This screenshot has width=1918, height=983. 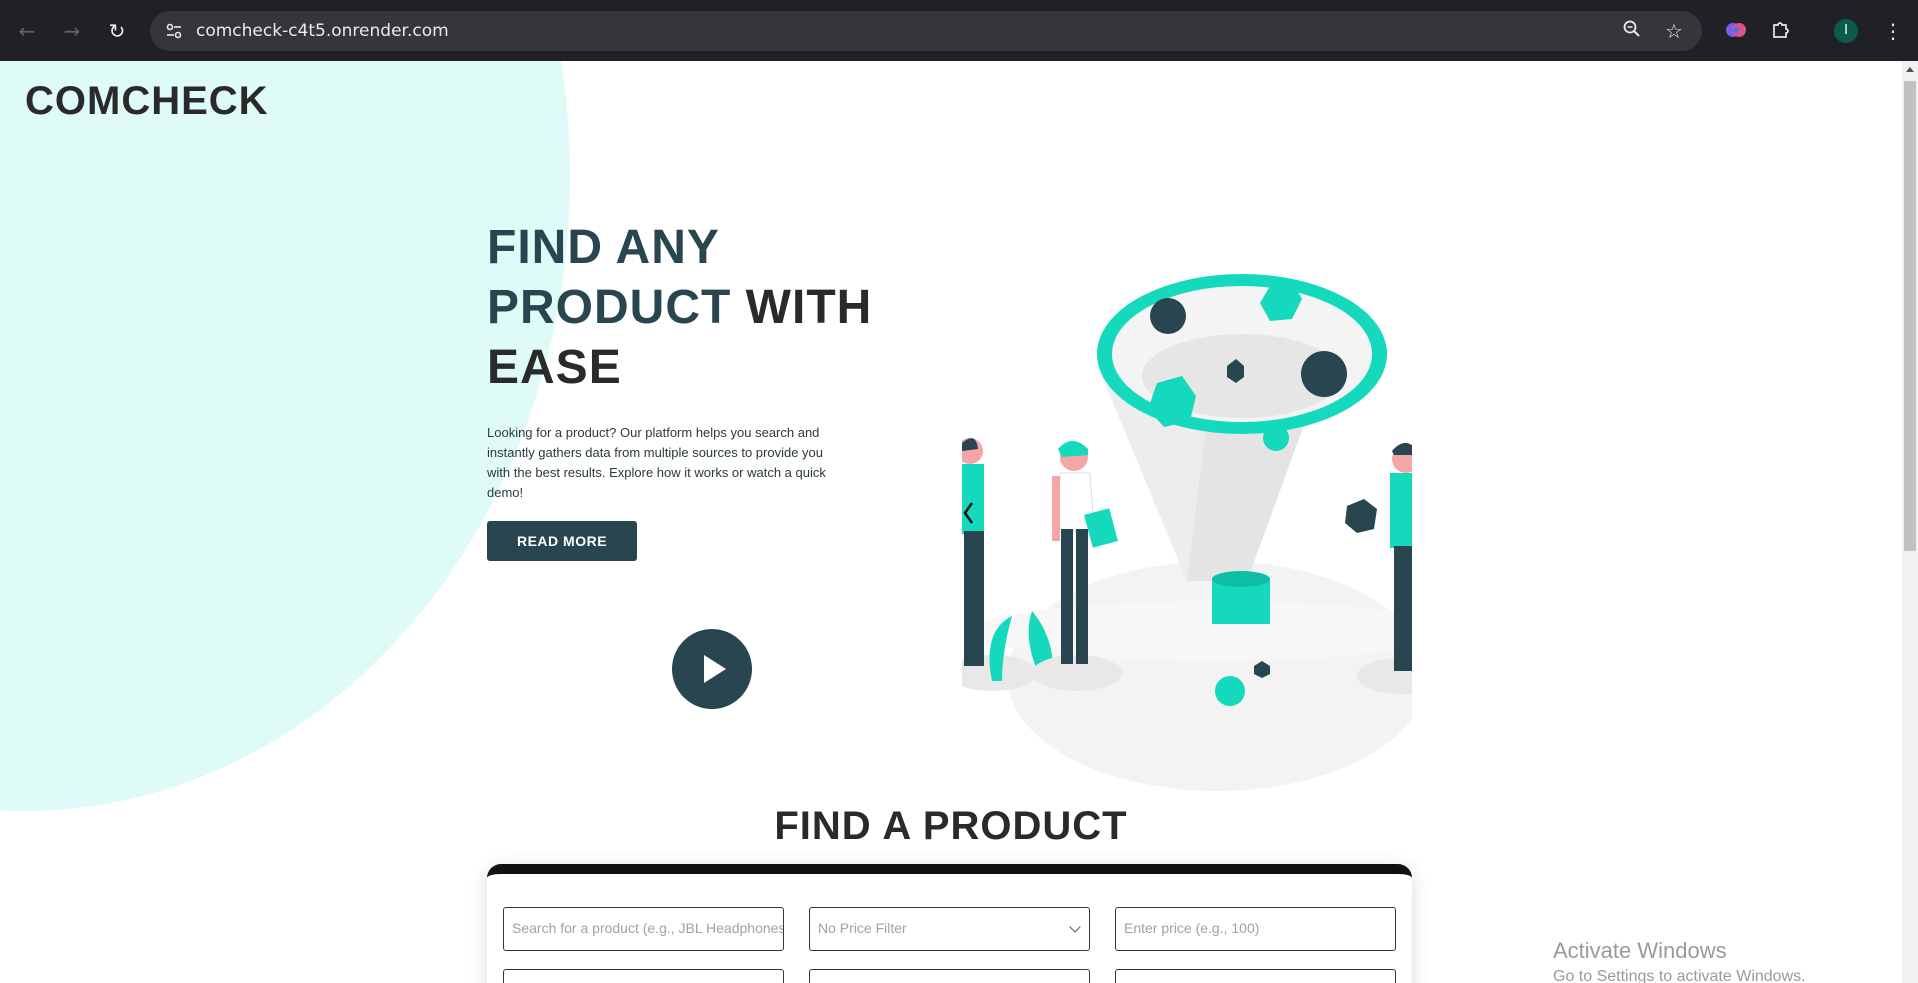 What do you see at coordinates (862, 928) in the screenshot?
I see `price-filter-value: No Price Filter` at bounding box center [862, 928].